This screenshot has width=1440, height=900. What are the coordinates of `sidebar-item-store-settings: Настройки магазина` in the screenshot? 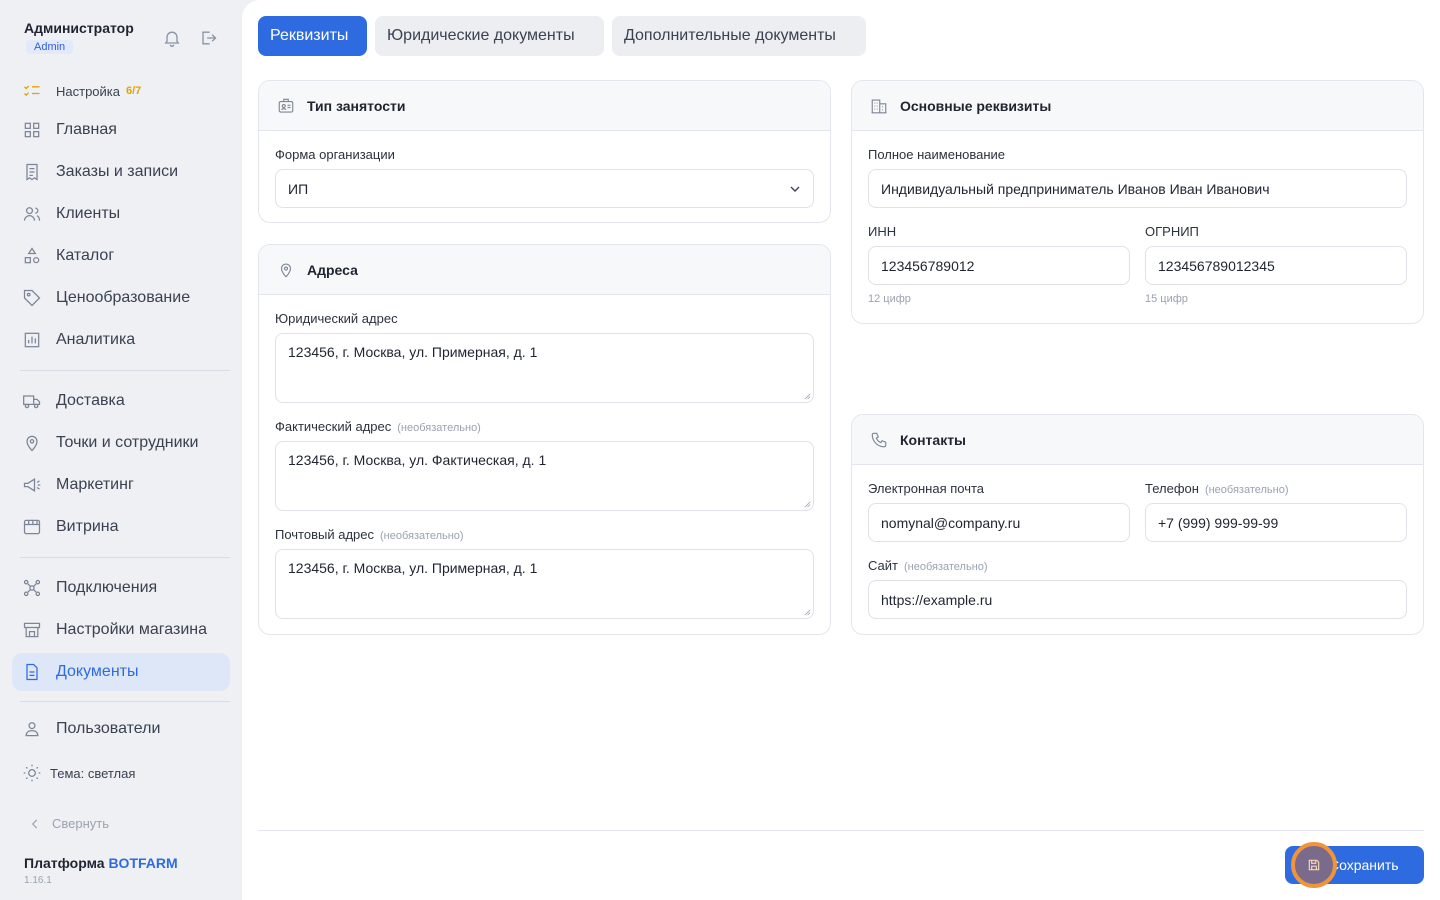 It's located at (121, 630).